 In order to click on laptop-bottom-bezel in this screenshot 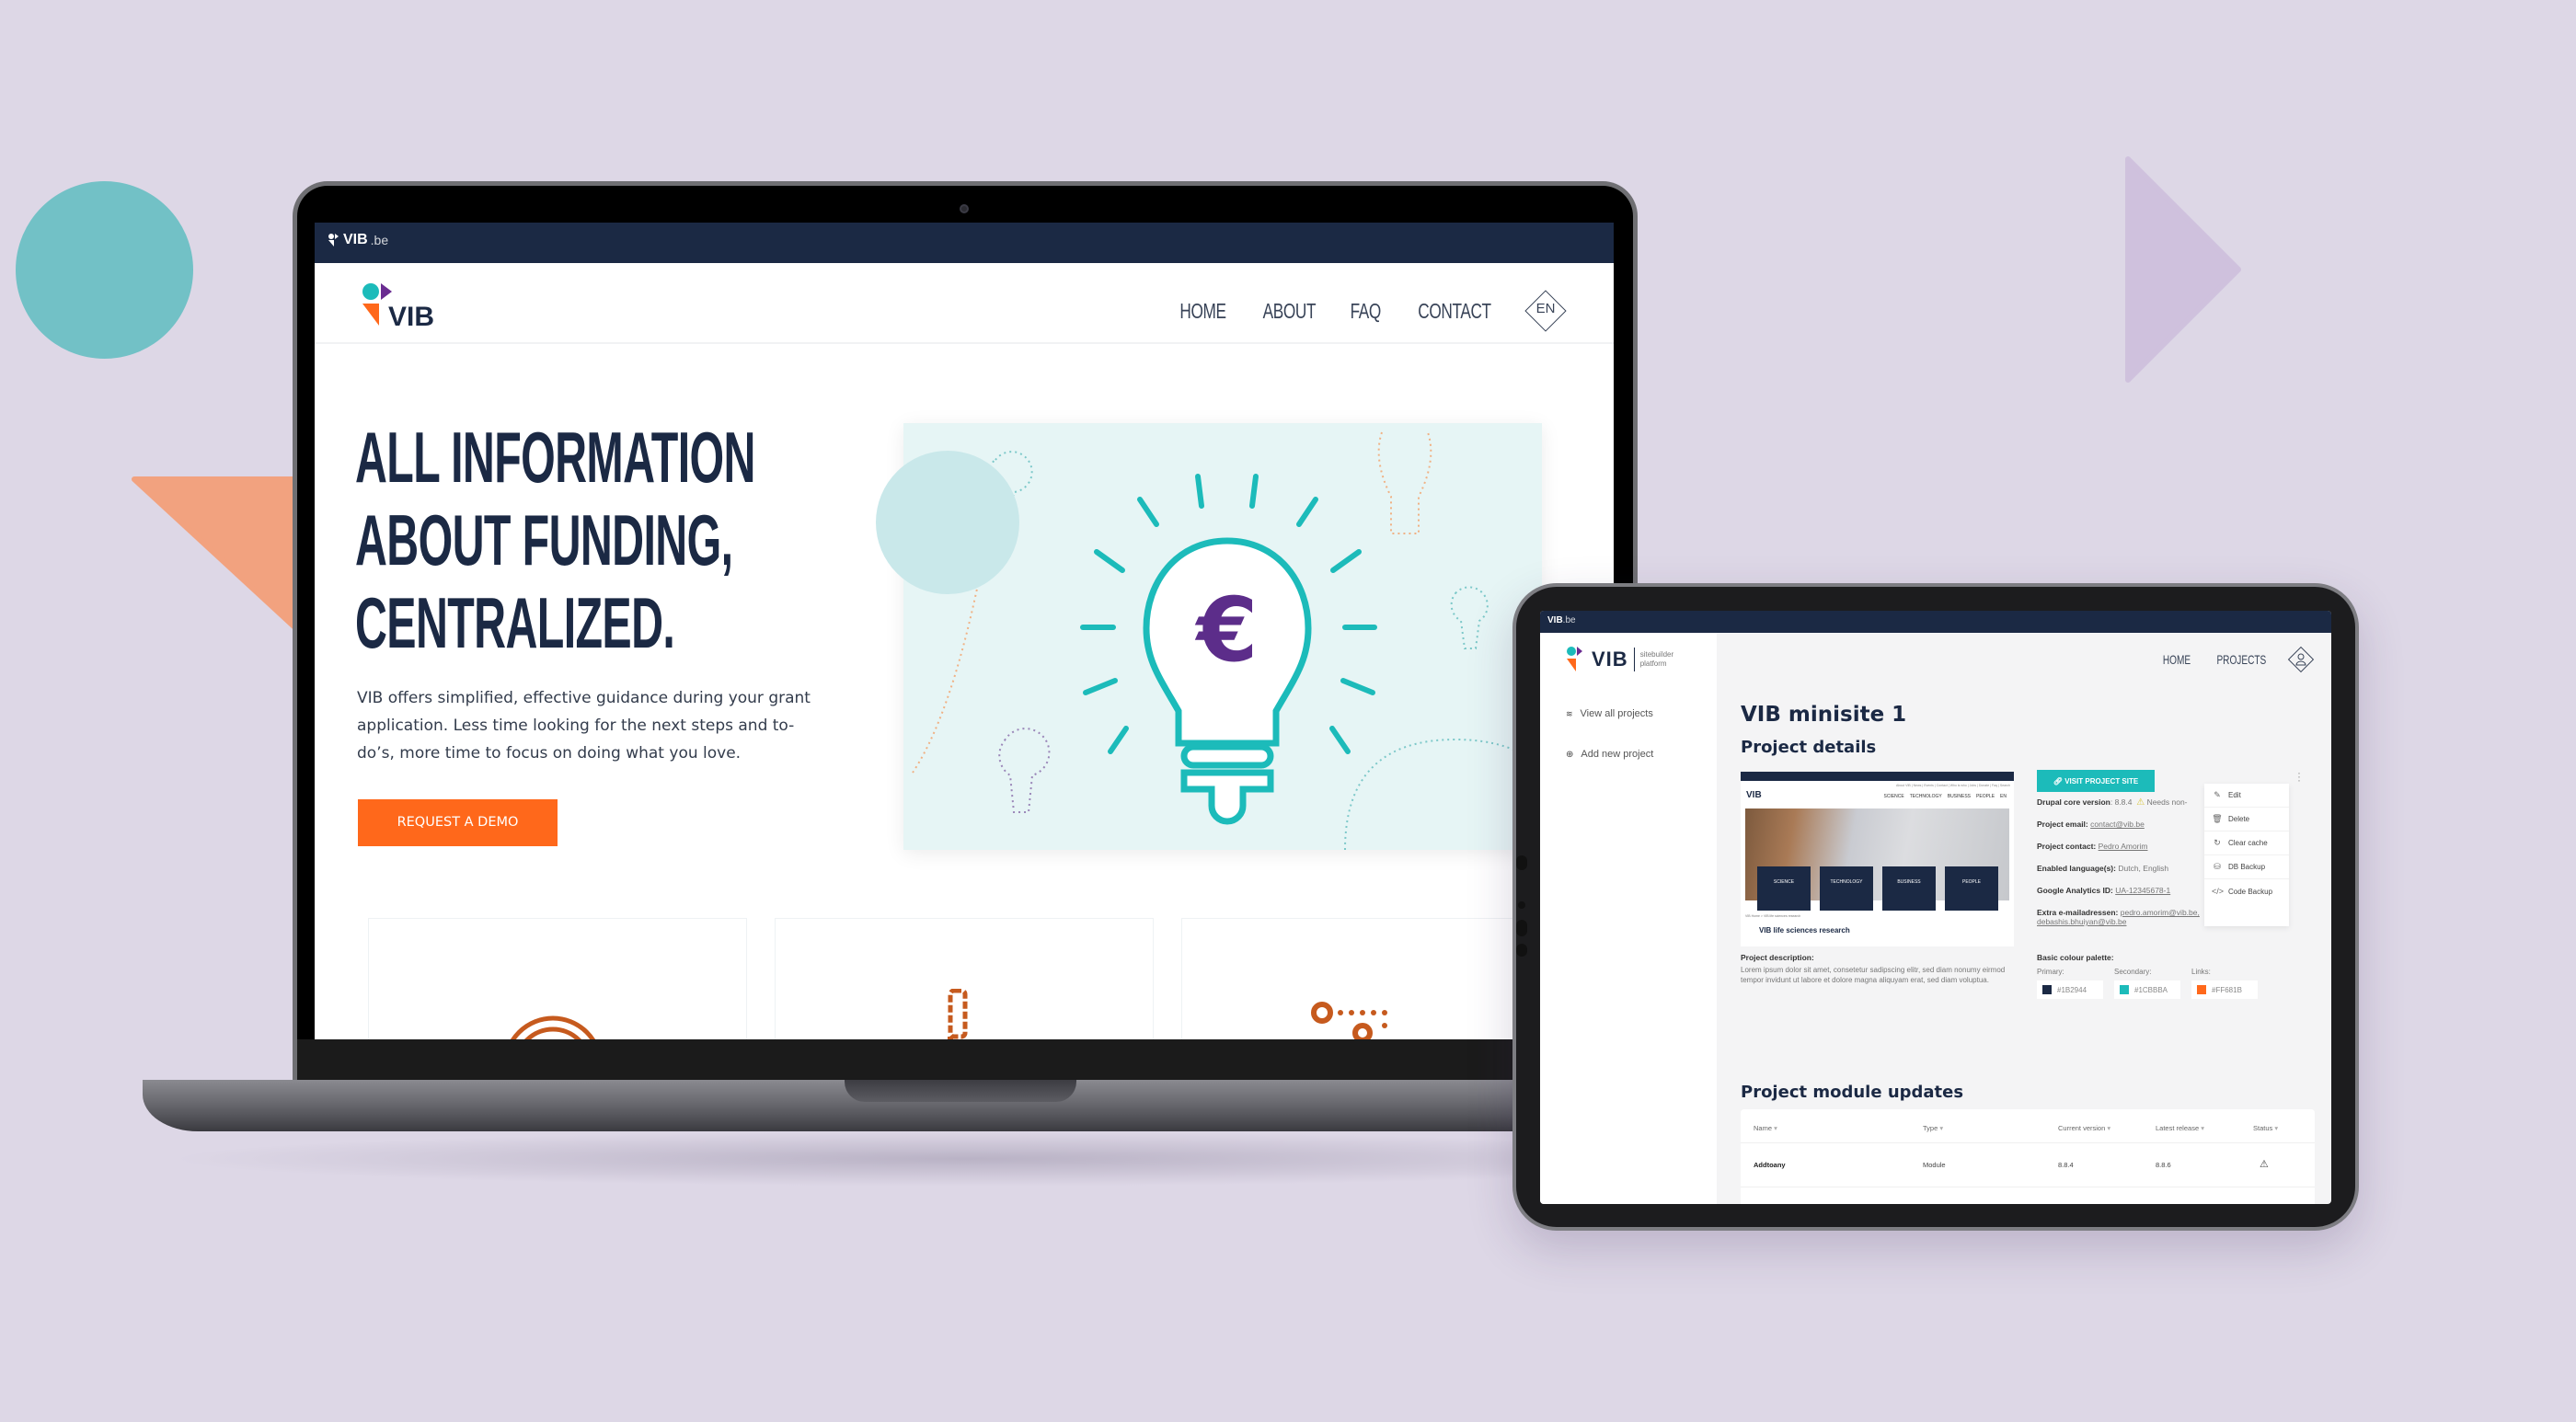, I will do `click(965, 1059)`.